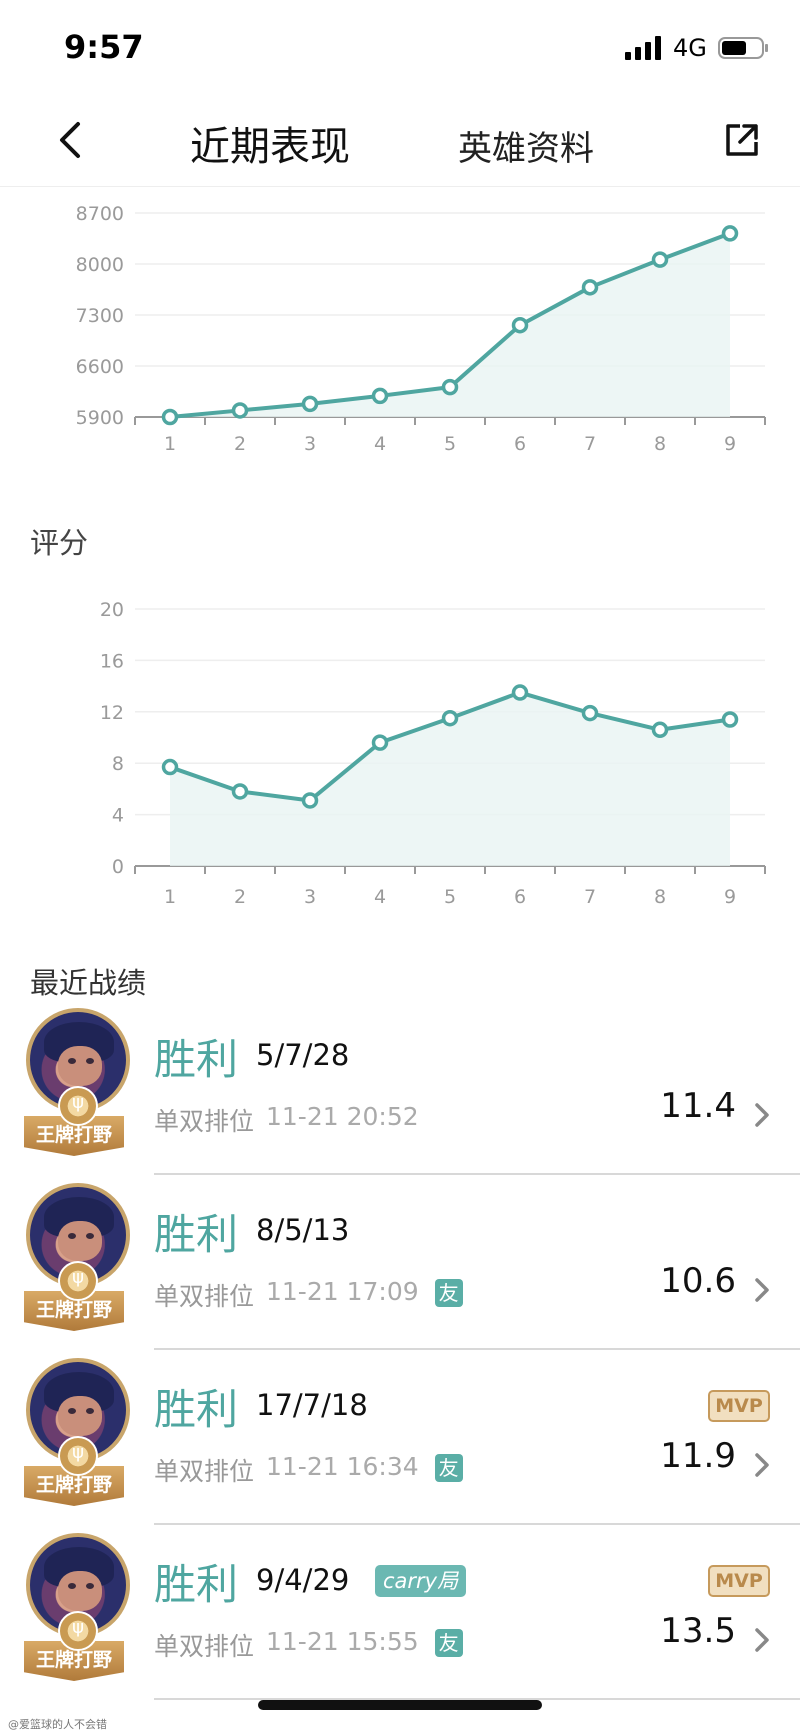  I want to click on record-item: 王牌打野 ψ 胜利 17/7/18 单双排位 11-21 16:34 友 MVP 11.9, so click(400, 1437).